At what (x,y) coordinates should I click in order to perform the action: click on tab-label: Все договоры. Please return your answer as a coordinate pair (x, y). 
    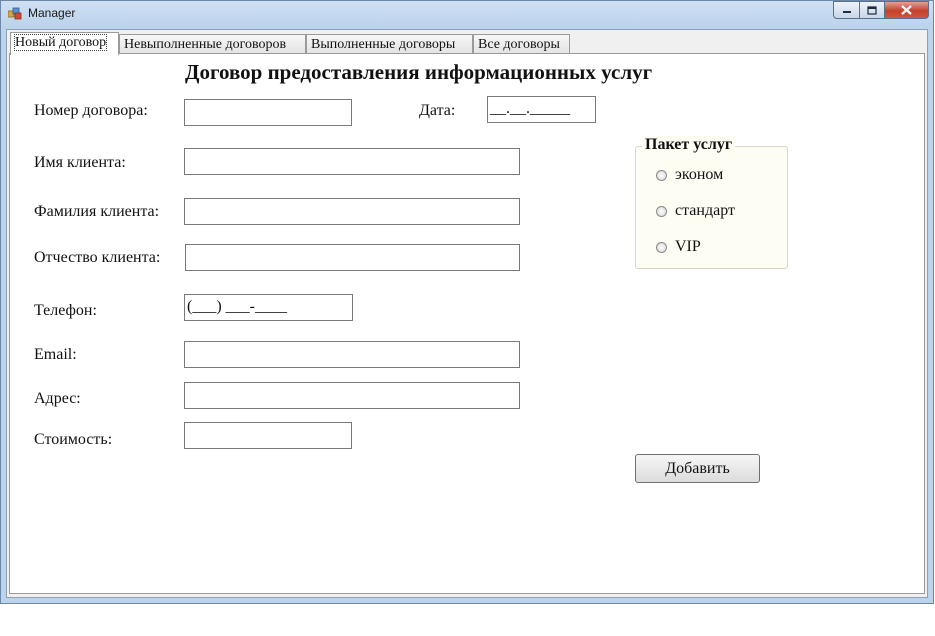
    Looking at the image, I should click on (519, 44).